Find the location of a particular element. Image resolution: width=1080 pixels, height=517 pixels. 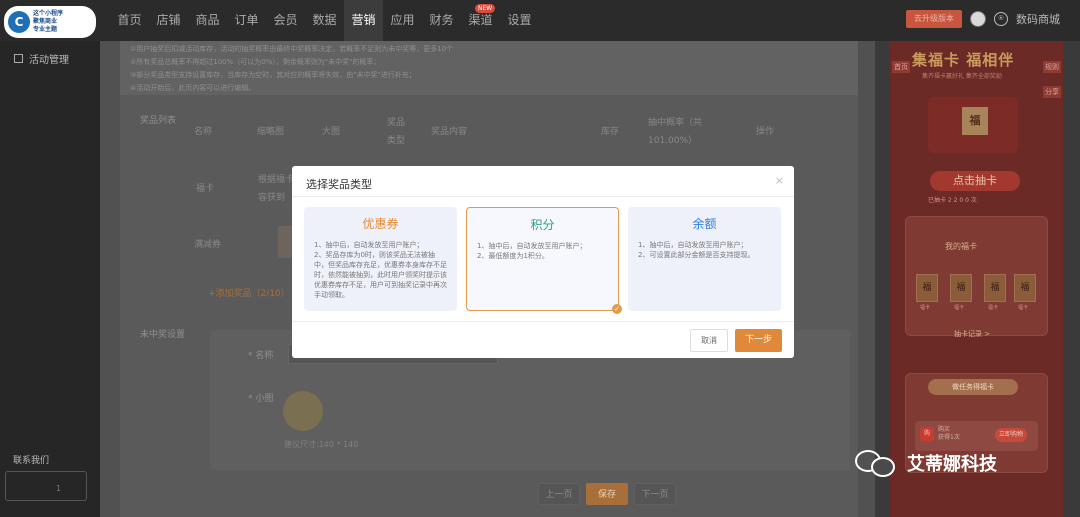

contact-box: 1 is located at coordinates (46, 486).